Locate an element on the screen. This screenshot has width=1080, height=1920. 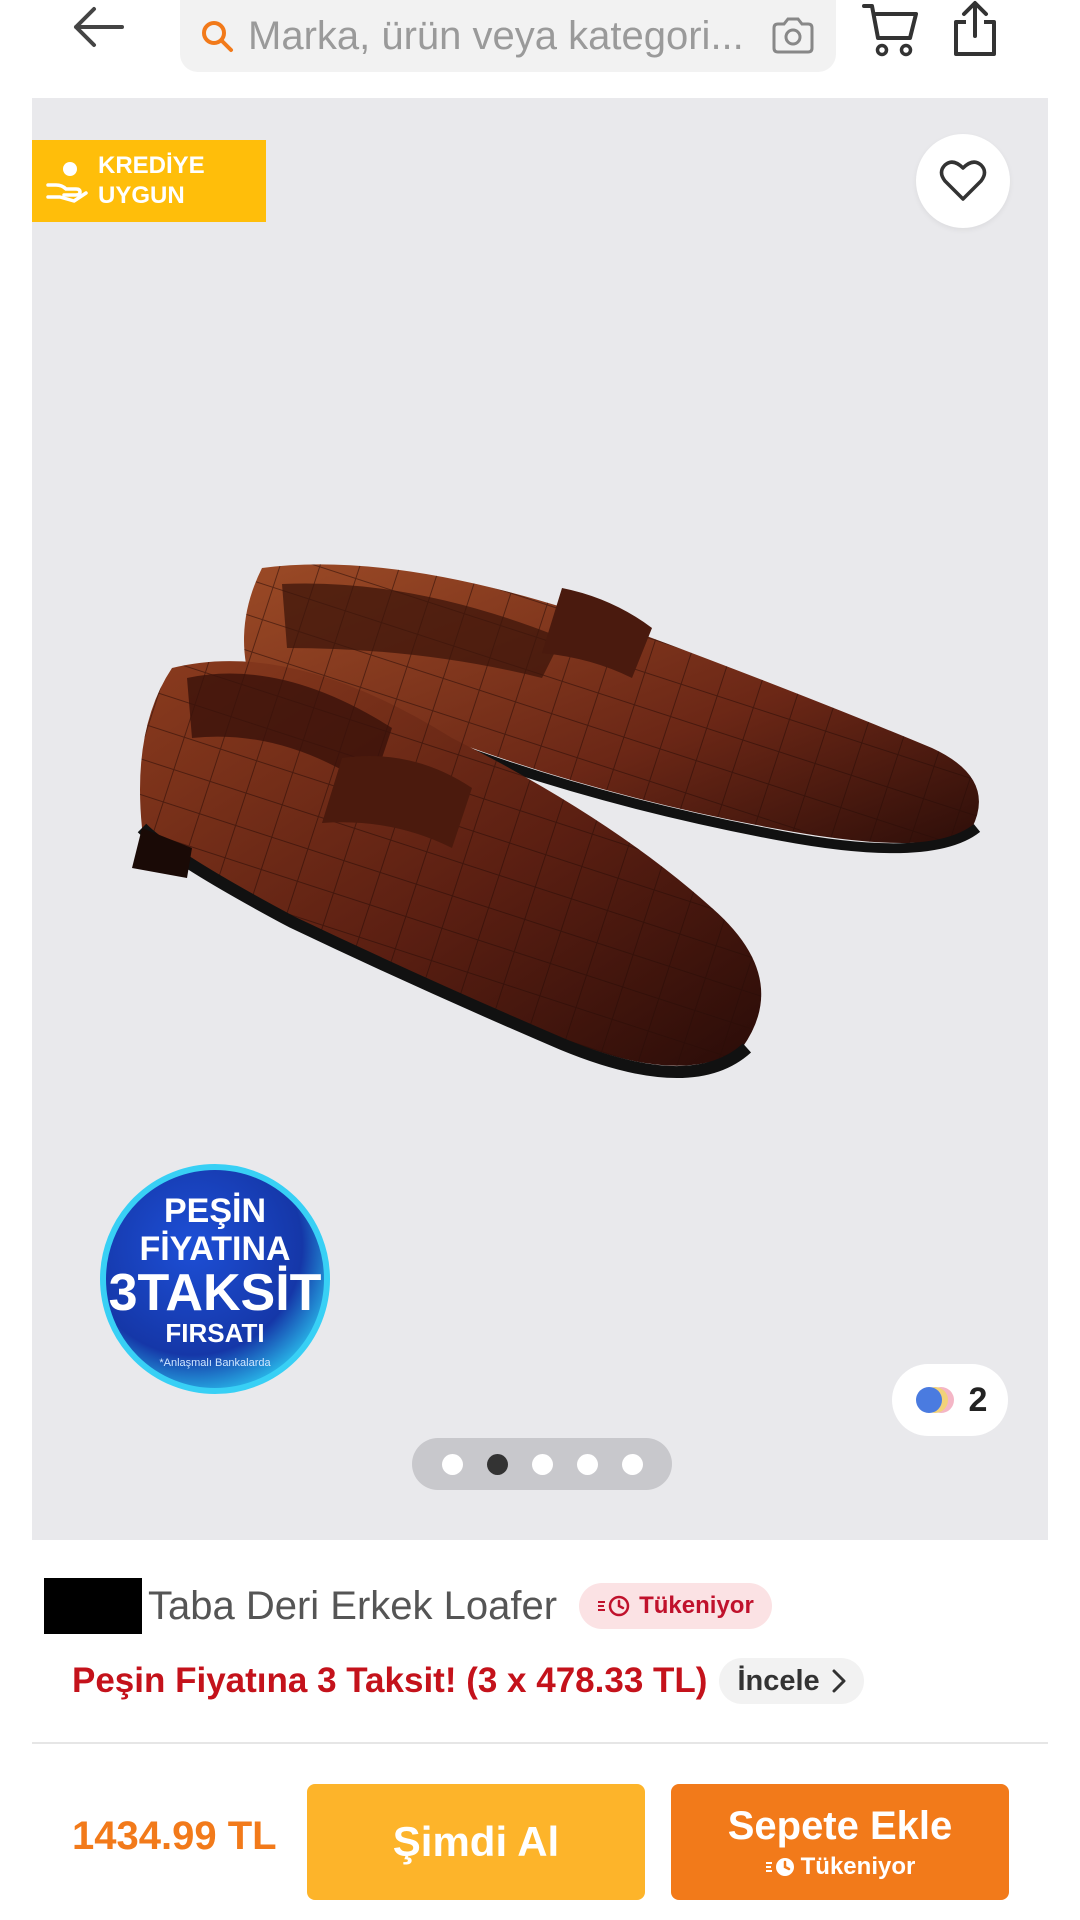
cart-icon is located at coordinates (890, 30).